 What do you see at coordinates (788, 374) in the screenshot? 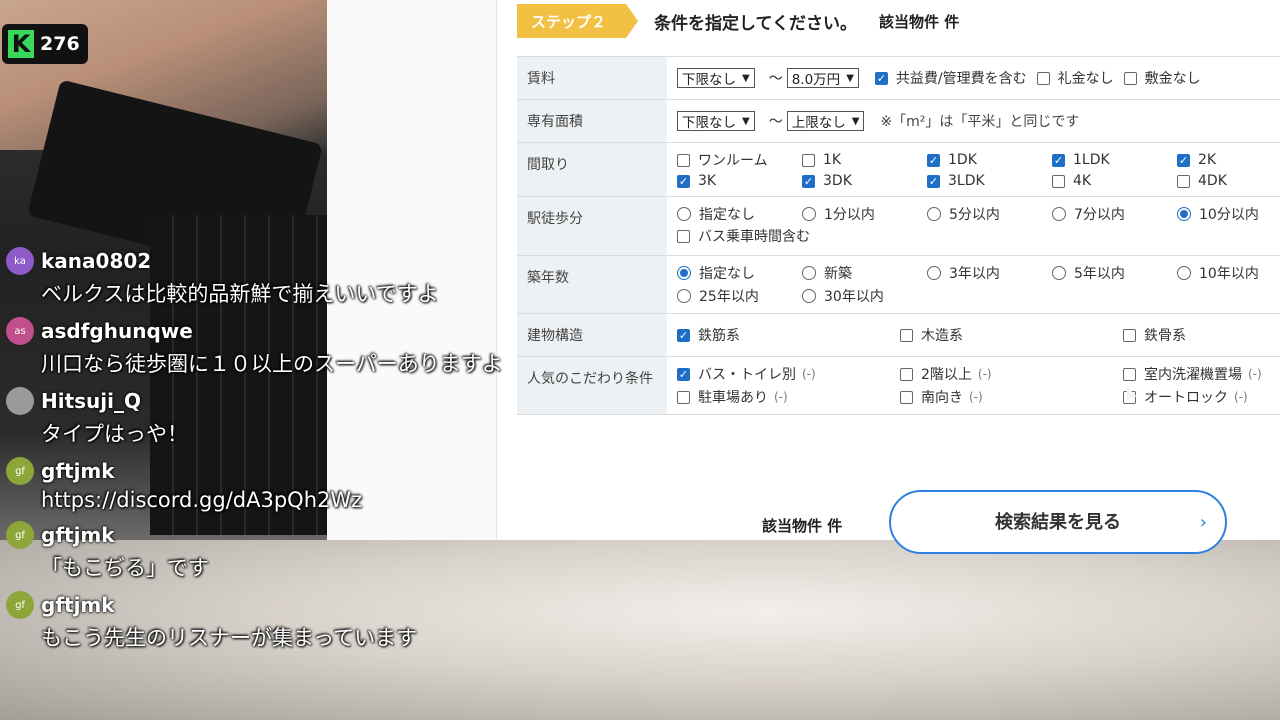
I see `option-bath-toilet-separate: バス・トイレ別 (-)` at bounding box center [788, 374].